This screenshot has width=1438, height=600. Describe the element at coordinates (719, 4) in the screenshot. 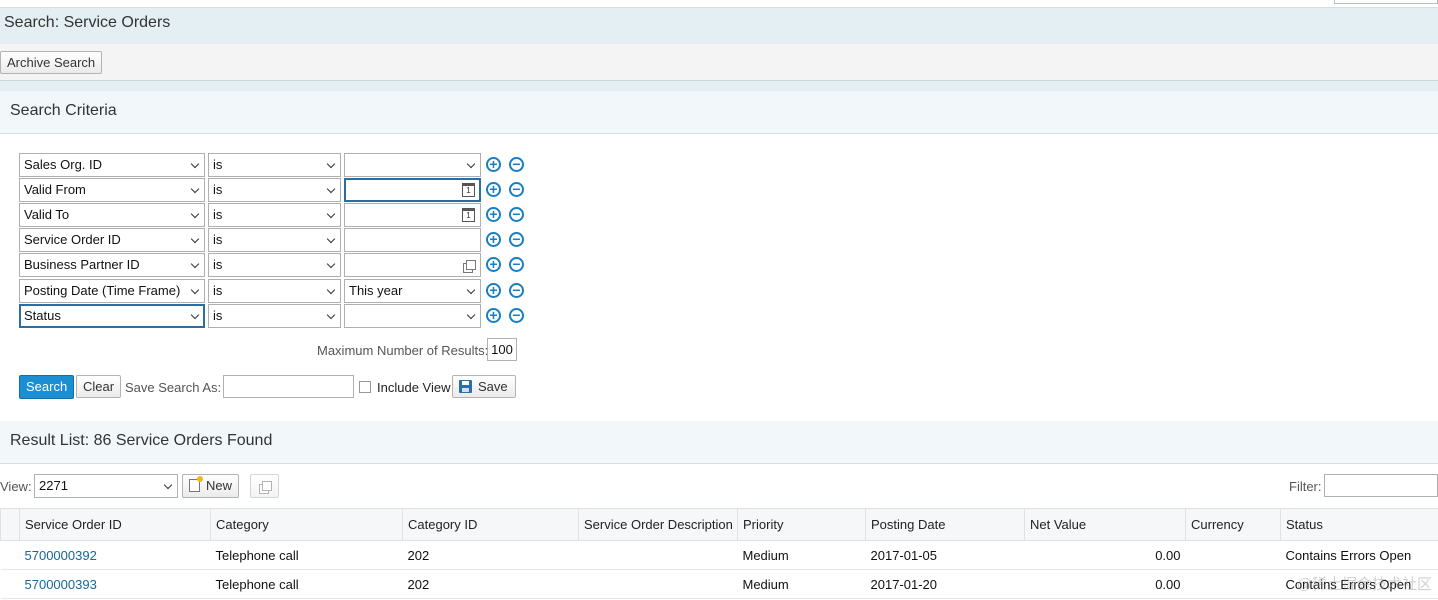

I see `top-strip` at that location.